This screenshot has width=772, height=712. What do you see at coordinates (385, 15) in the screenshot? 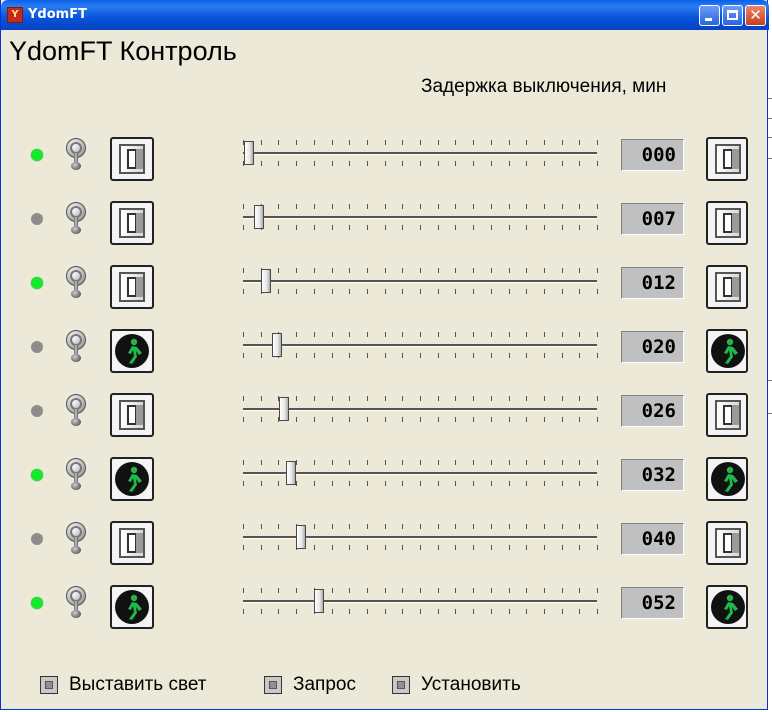
I see `title-bar: Y YdomFT ✕` at bounding box center [385, 15].